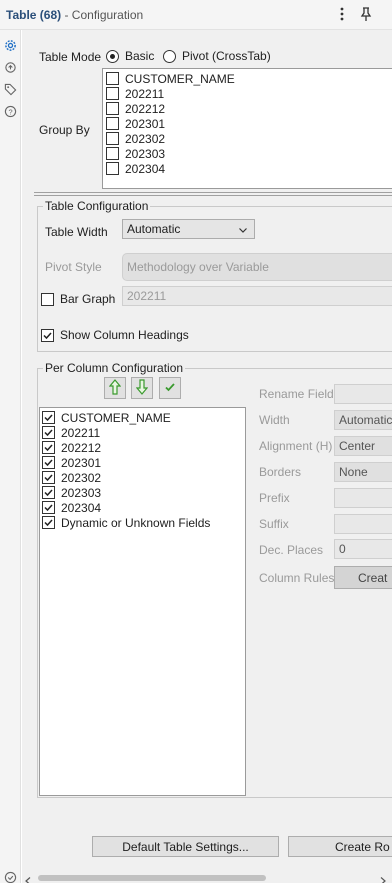  I want to click on radio-pivot: Pivot (CrossTab), so click(217, 56).